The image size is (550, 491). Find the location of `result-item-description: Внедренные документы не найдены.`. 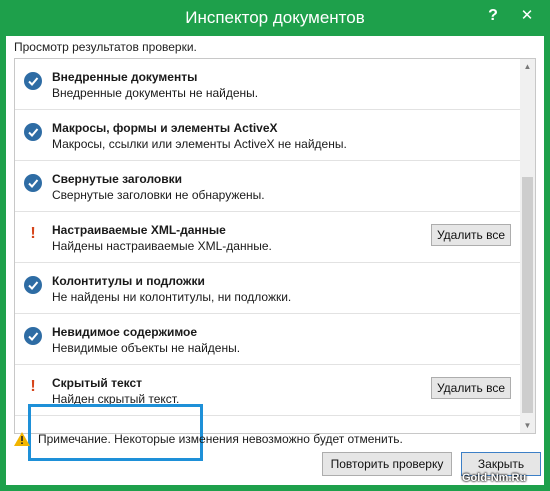

result-item-description: Внедренные документы не найдены. is located at coordinates (155, 93).